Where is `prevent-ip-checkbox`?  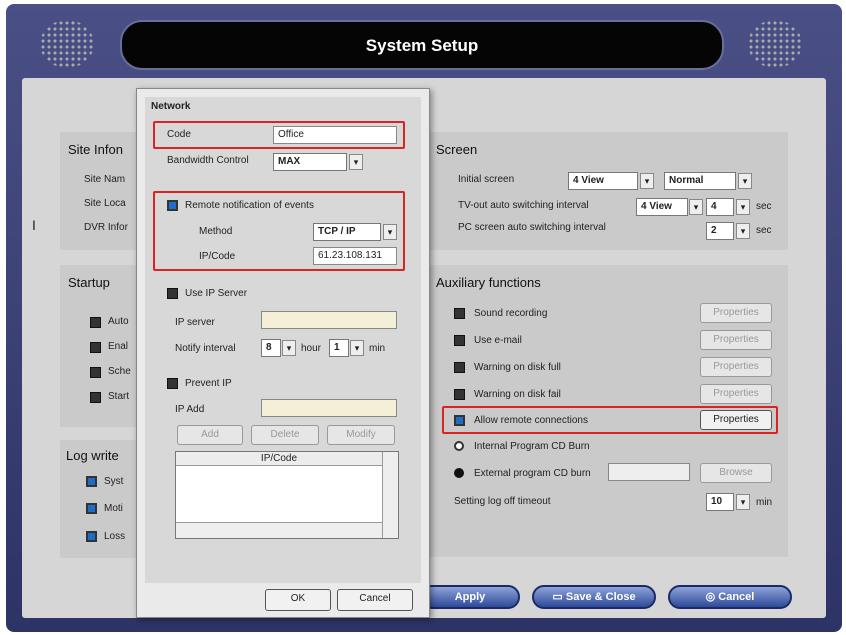
prevent-ip-checkbox is located at coordinates (172, 383).